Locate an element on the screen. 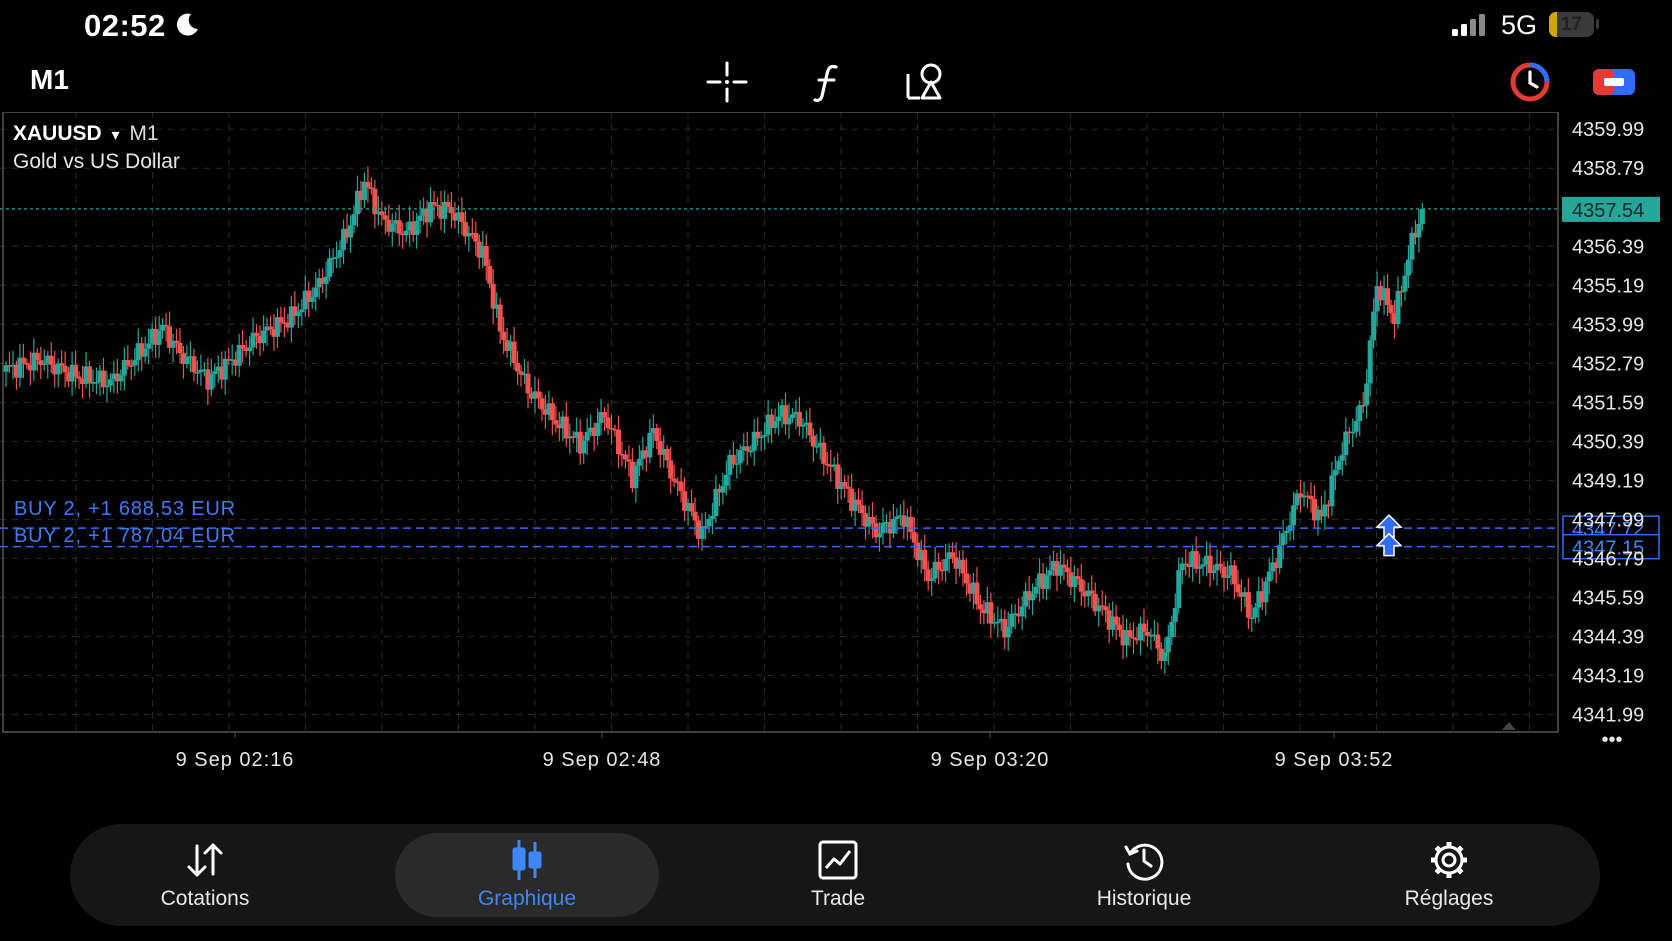 The height and width of the screenshot is (941, 1672). one-click-trading-icon is located at coordinates (1530, 82).